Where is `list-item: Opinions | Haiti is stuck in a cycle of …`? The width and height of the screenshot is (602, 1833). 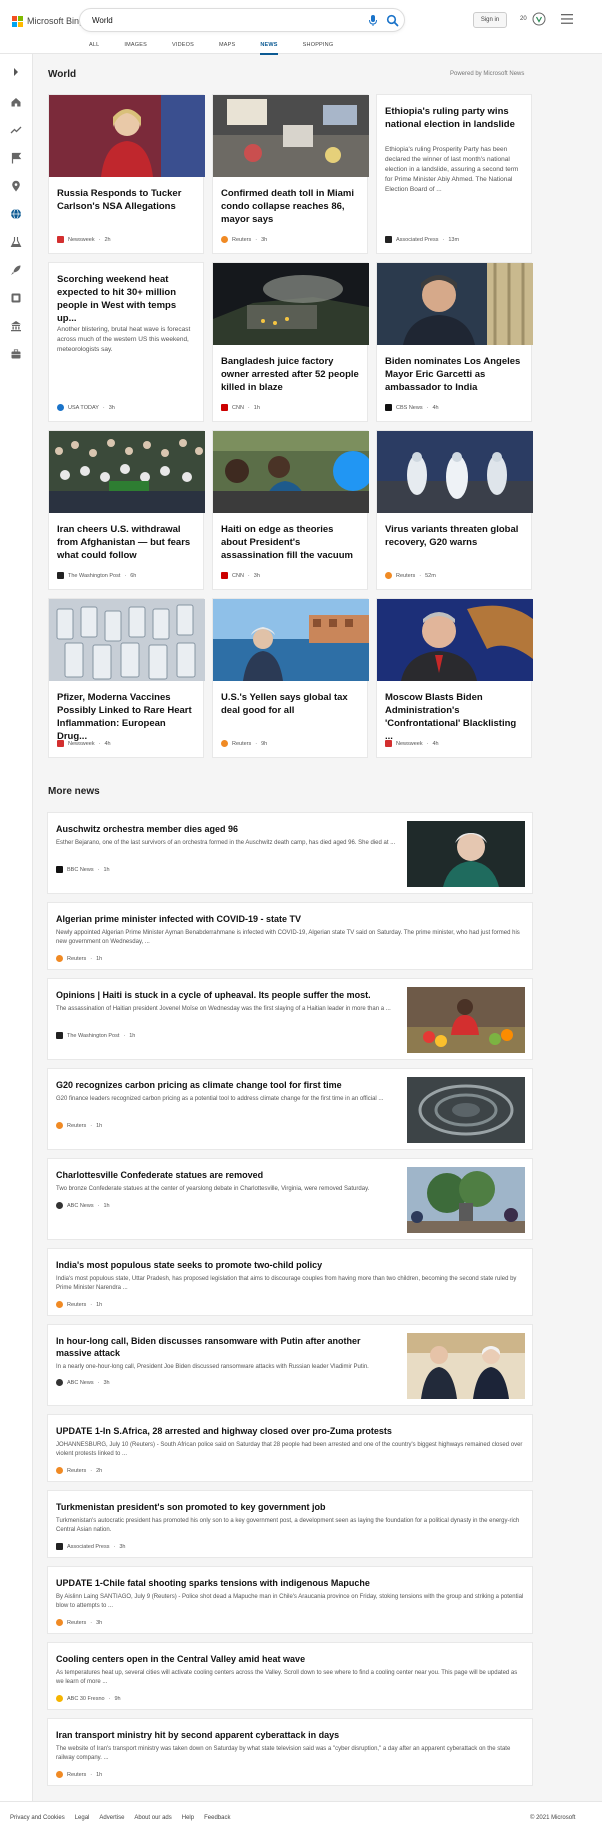
list-item: Opinions | Haiti is stuck in a cycle of … is located at coordinates (290, 1019).